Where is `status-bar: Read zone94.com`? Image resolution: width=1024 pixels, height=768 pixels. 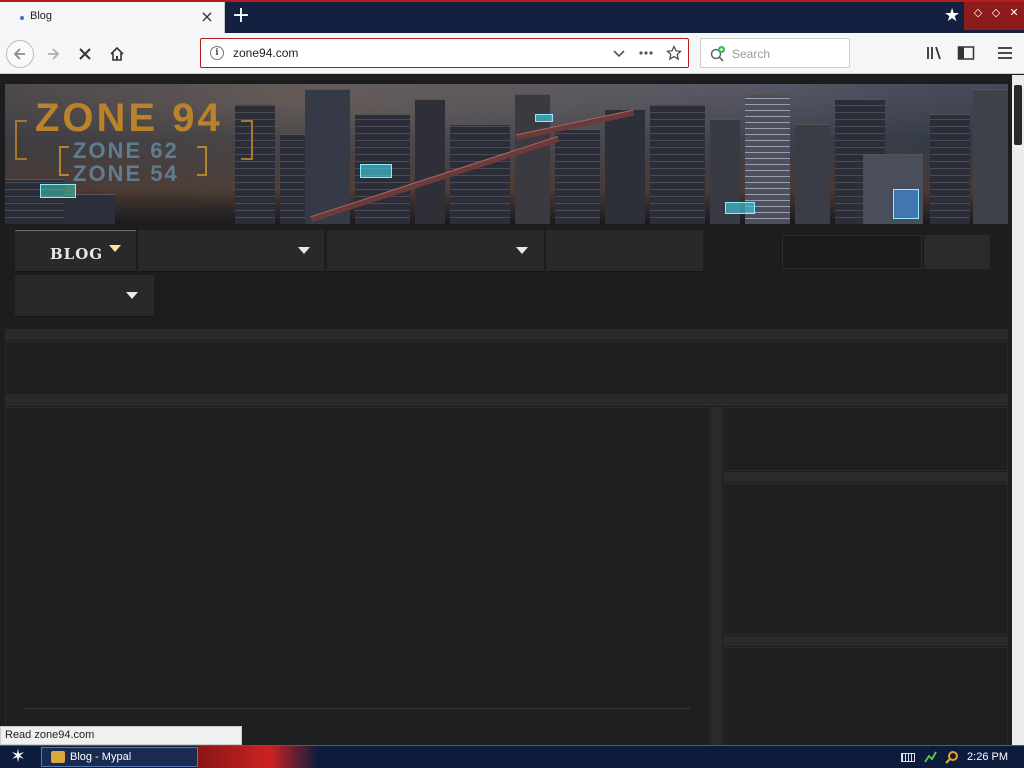 status-bar: Read zone94.com is located at coordinates (121, 735).